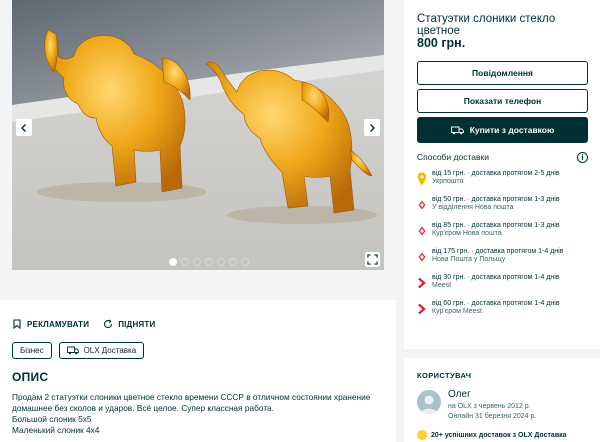 This screenshot has width=600, height=442. I want to click on delivery-option-carrier: У відділення Нова пошта, so click(473, 207).